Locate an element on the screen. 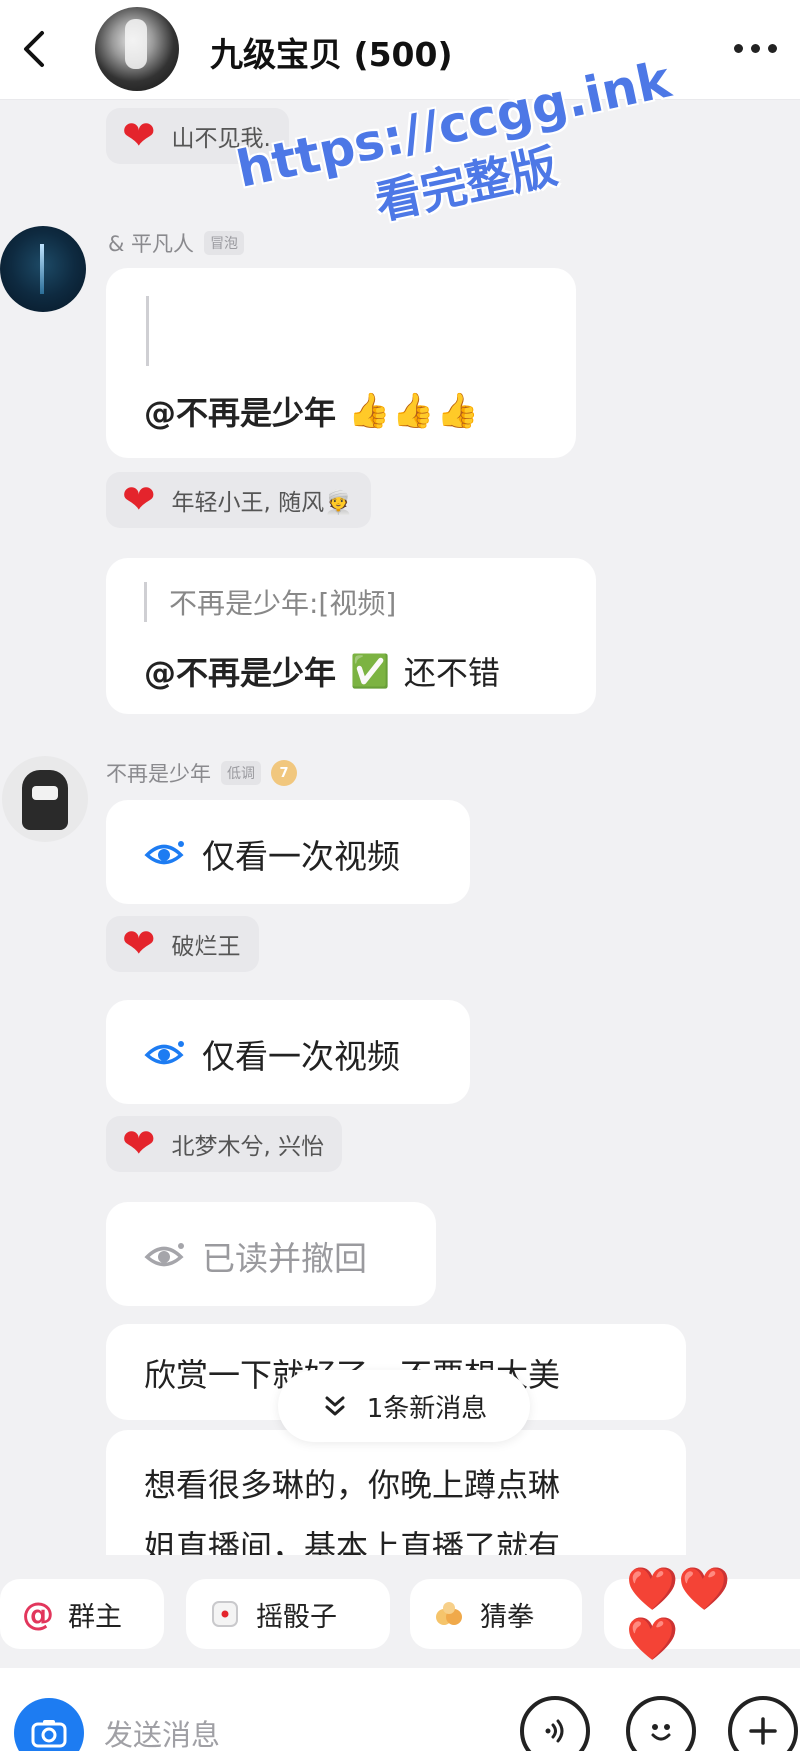 The image size is (800, 1751). message-content: @不再是少年 👍👍👍 is located at coordinates (312, 411).